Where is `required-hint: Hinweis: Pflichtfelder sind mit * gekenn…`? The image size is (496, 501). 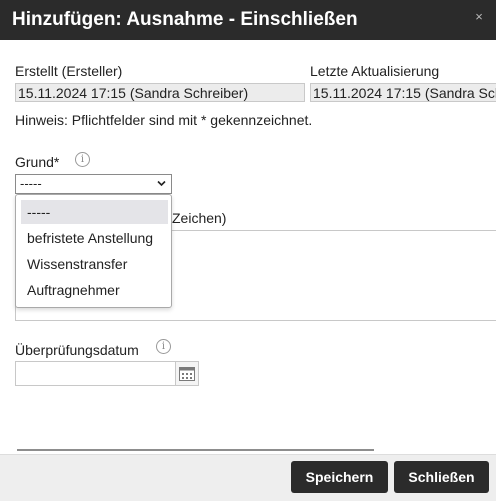
required-hint: Hinweis: Pflichtfelder sind mit * gekenn… is located at coordinates (164, 120).